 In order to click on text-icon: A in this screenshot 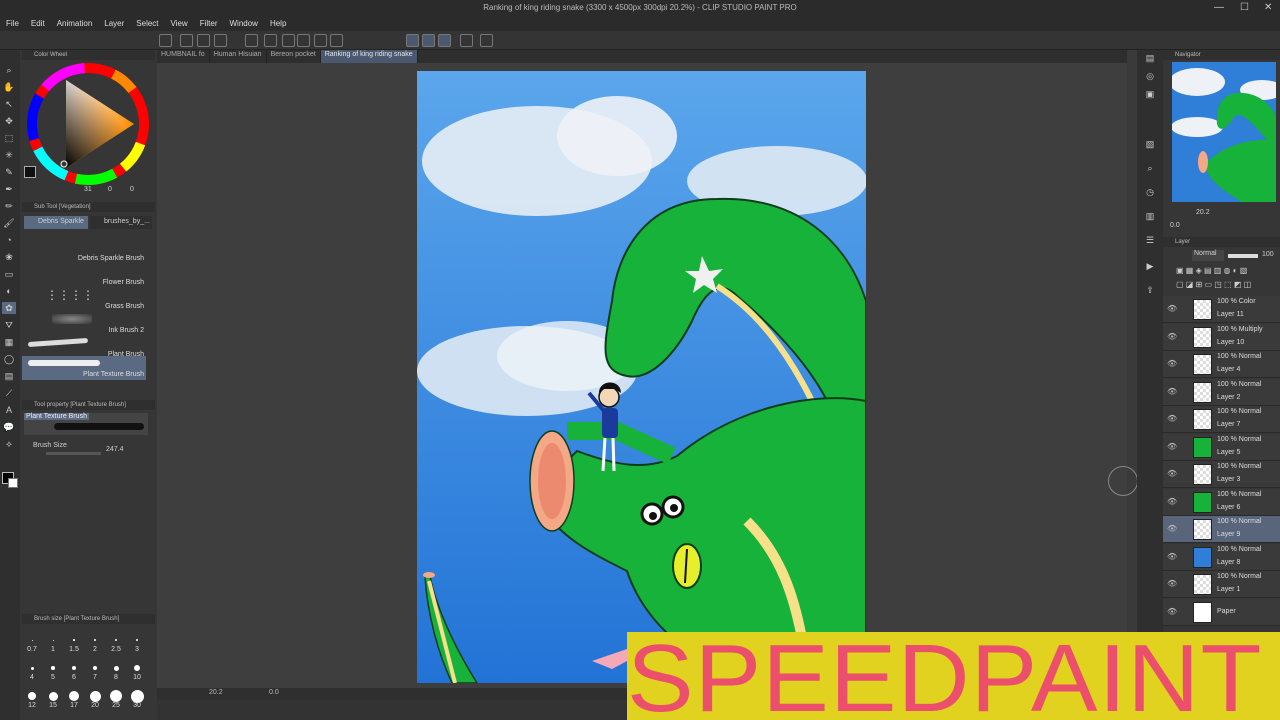, I will do `click(9, 410)`.